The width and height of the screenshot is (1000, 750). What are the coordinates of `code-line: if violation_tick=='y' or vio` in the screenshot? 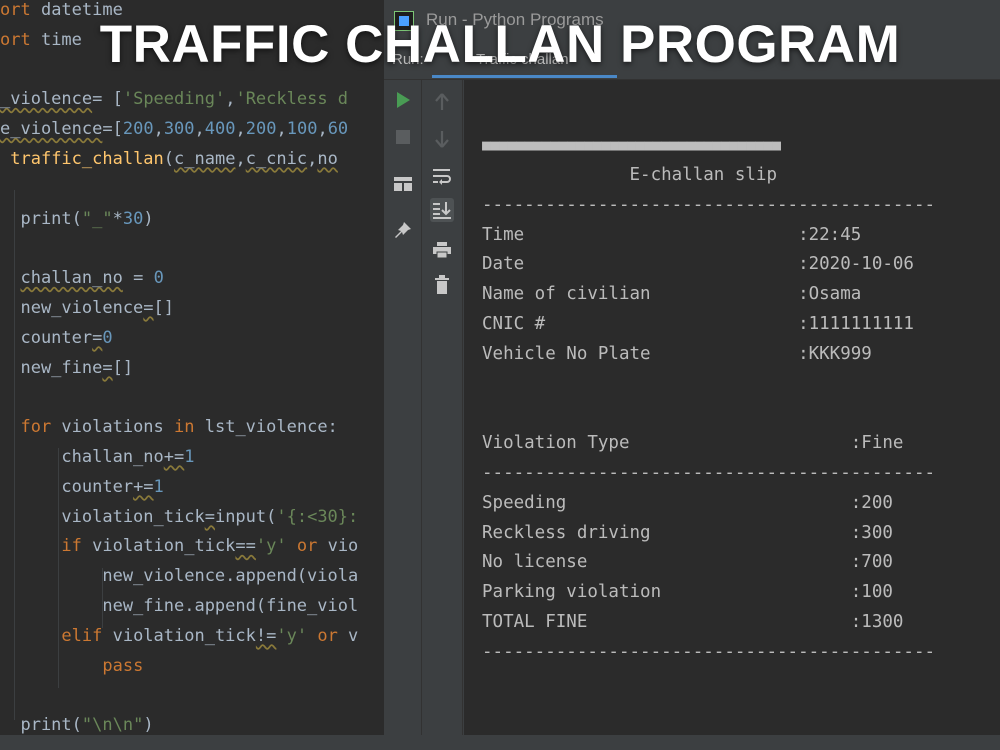 It's located at (179, 546).